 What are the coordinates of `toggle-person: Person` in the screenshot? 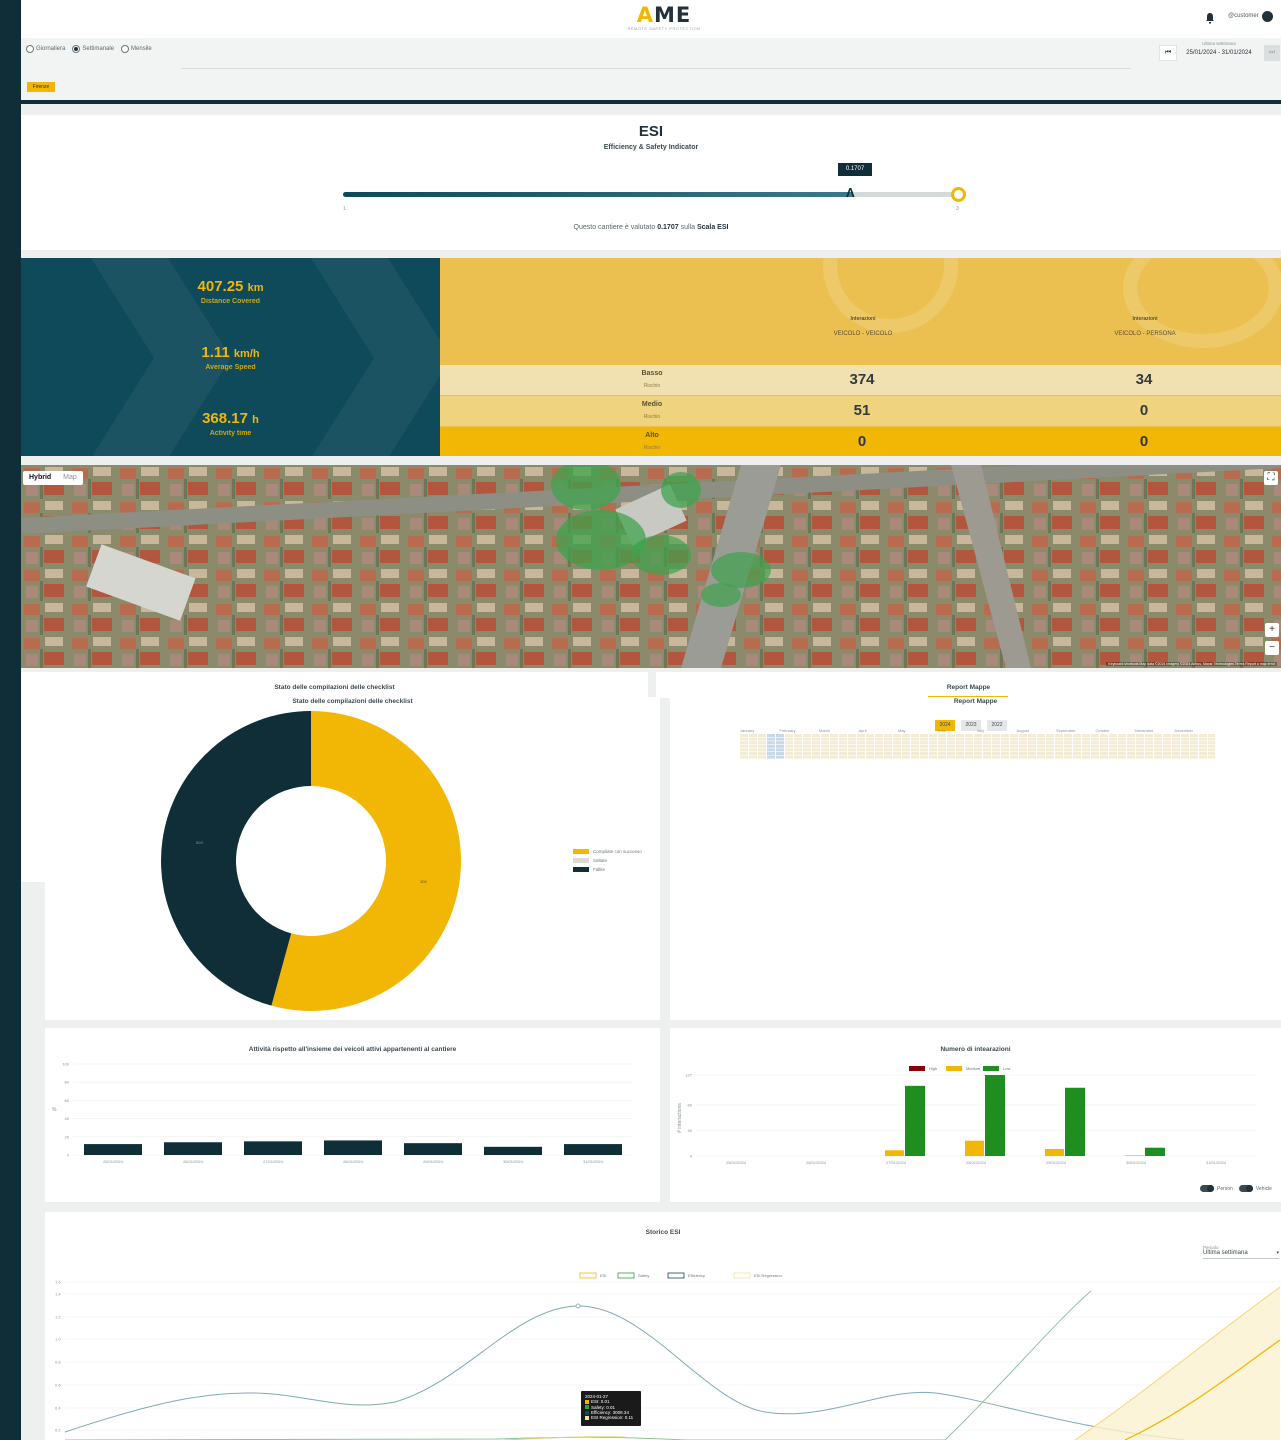 It's located at (1216, 1188).